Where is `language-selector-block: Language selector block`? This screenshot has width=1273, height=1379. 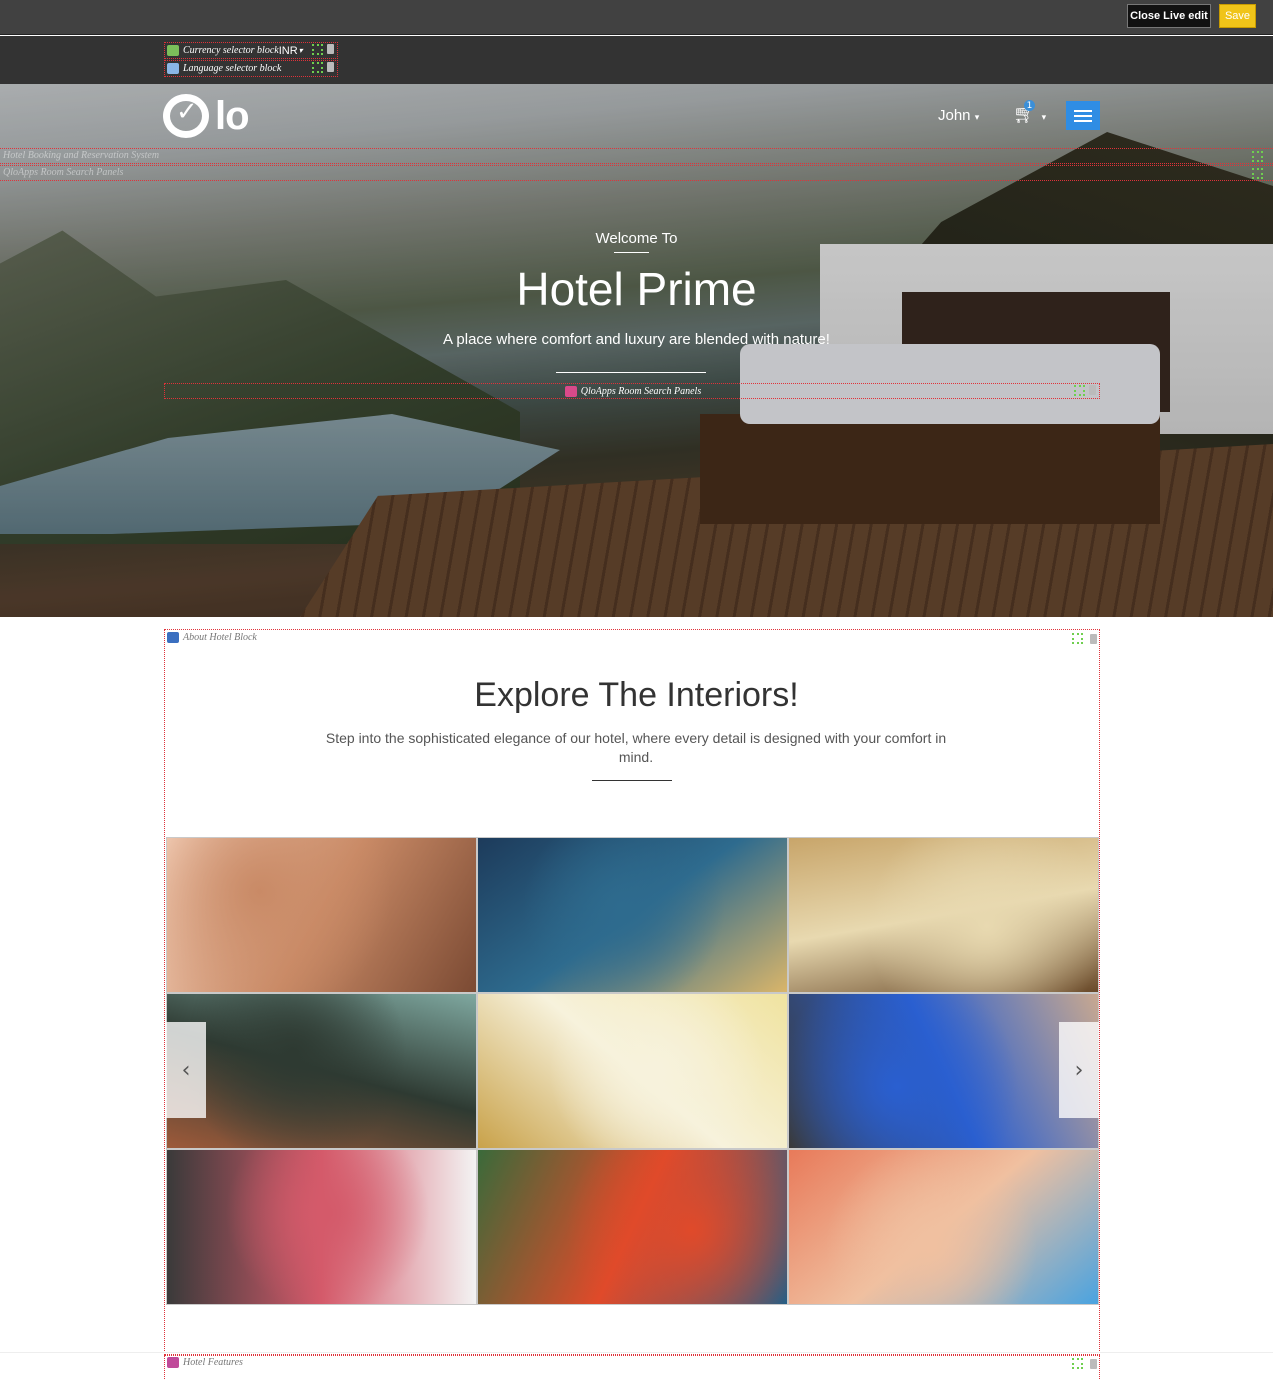
language-selector-block: Language selector block is located at coordinates (251, 68).